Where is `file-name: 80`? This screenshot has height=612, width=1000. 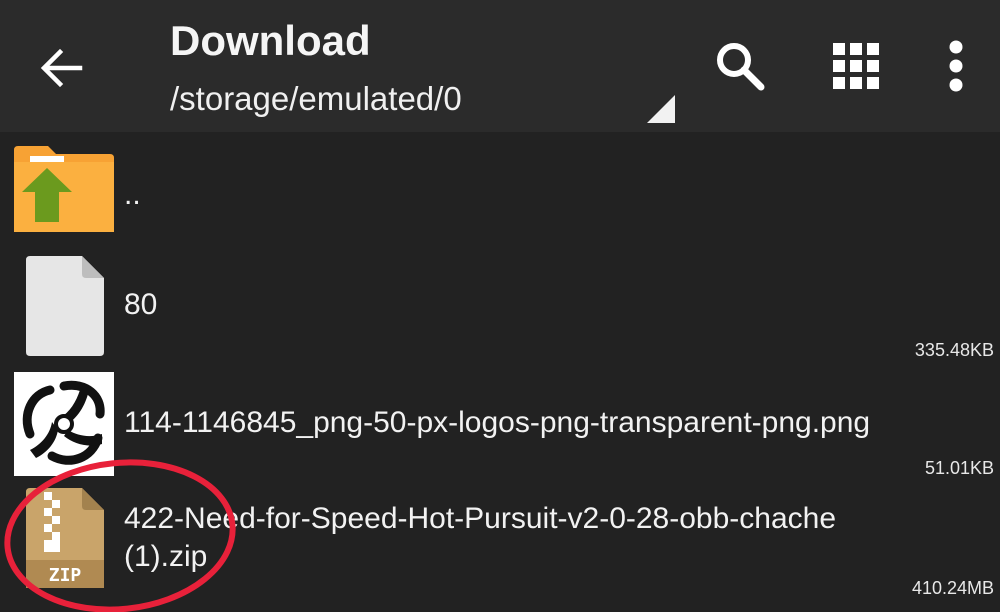
file-name: 80 is located at coordinates (141, 304).